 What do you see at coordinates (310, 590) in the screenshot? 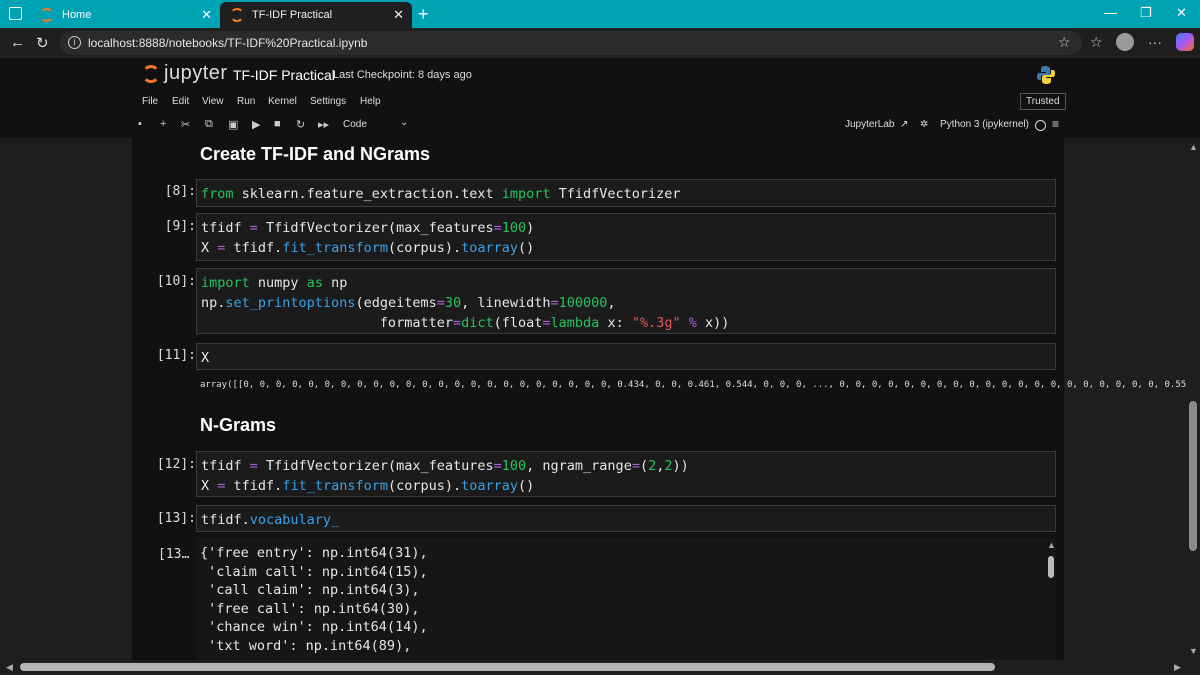
I see `vocab-line: 'call claim': np.int64(3),` at bounding box center [310, 590].